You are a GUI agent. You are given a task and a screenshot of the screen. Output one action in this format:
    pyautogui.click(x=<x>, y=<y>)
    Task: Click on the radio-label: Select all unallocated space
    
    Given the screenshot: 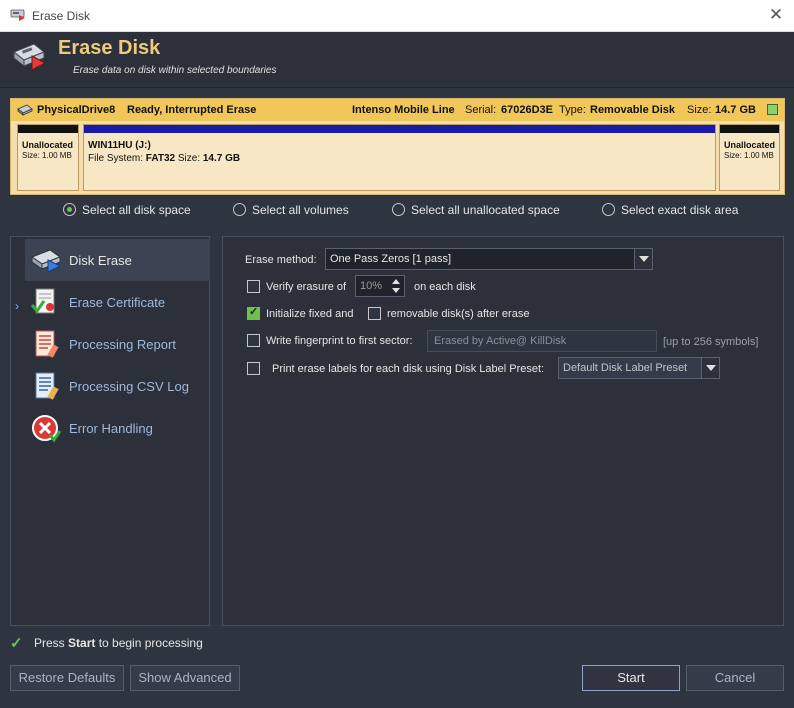 What is the action you would take?
    pyautogui.click(x=485, y=210)
    